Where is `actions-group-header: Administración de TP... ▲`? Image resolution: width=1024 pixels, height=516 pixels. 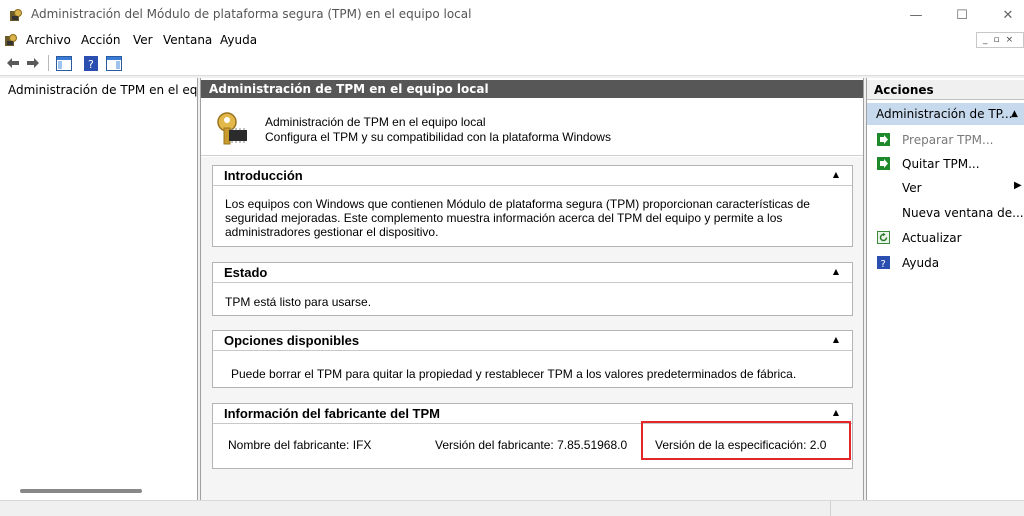 actions-group-header: Administración de TP... ▲ is located at coordinates (945, 114).